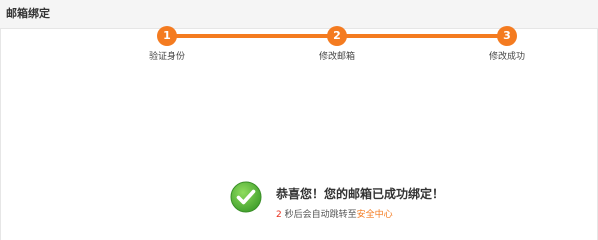 This screenshot has height=240, width=598. I want to click on success-message: 恭喜您！您的邮箱已成功绑定！, so click(360, 194).